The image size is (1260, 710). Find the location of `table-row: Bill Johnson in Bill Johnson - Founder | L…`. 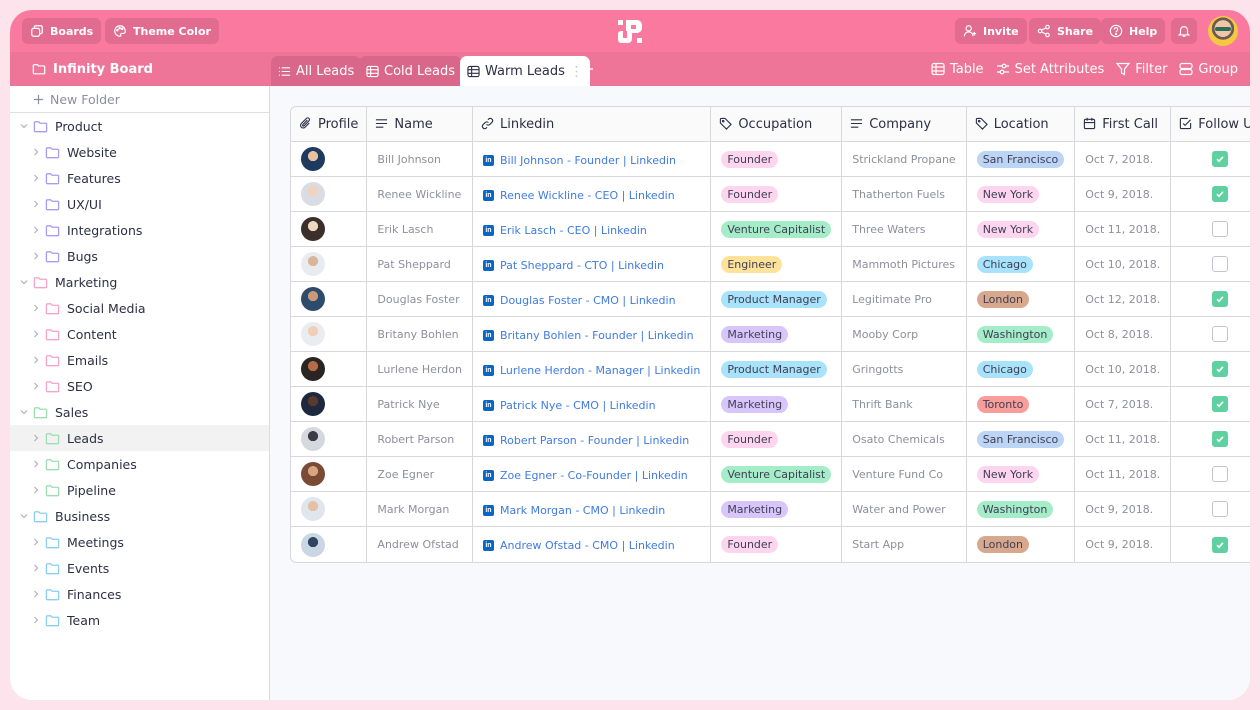

table-row: Bill Johnson in Bill Johnson - Founder | L… is located at coordinates (770, 159).